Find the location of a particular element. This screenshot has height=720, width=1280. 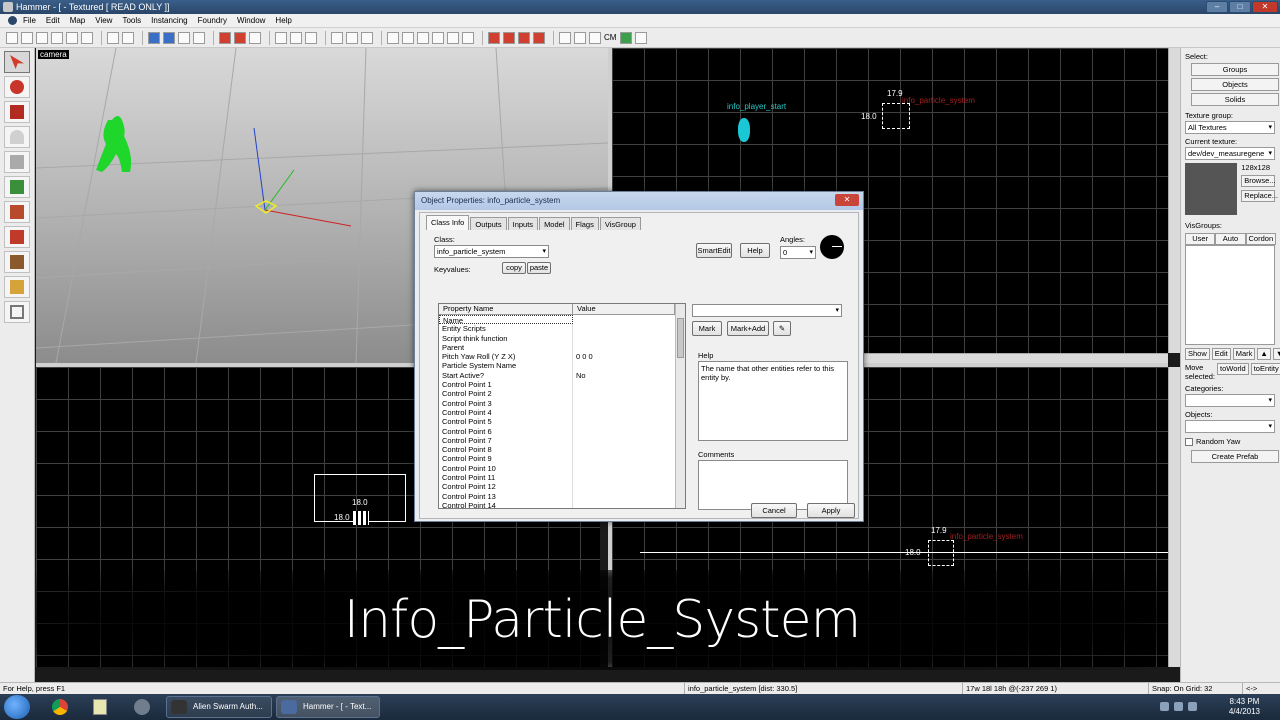

block-tool-button is located at coordinates (17, 162).